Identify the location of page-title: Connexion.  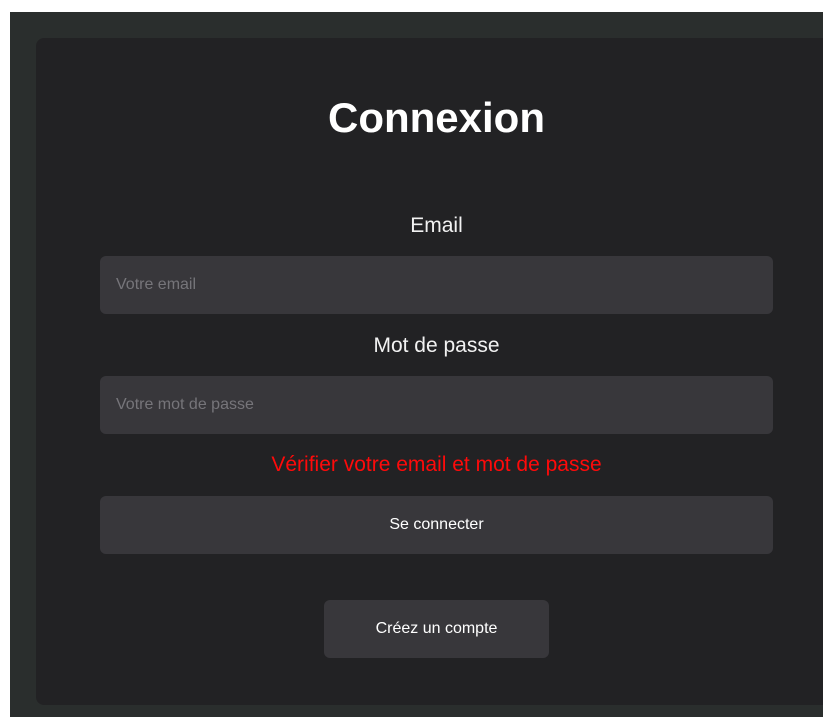
(436, 117).